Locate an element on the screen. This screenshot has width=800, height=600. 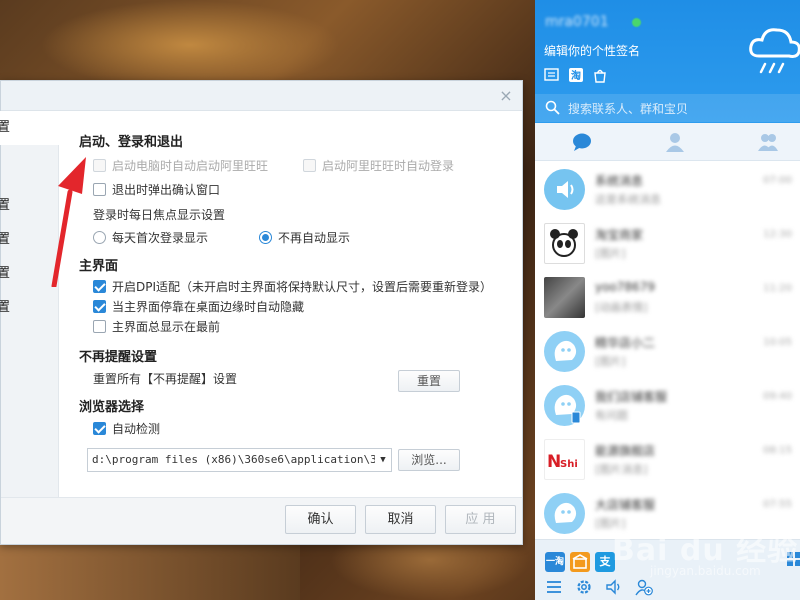
reset-reminder-label: 重置所有【不再提醒】设置 is located at coordinates (165, 379).